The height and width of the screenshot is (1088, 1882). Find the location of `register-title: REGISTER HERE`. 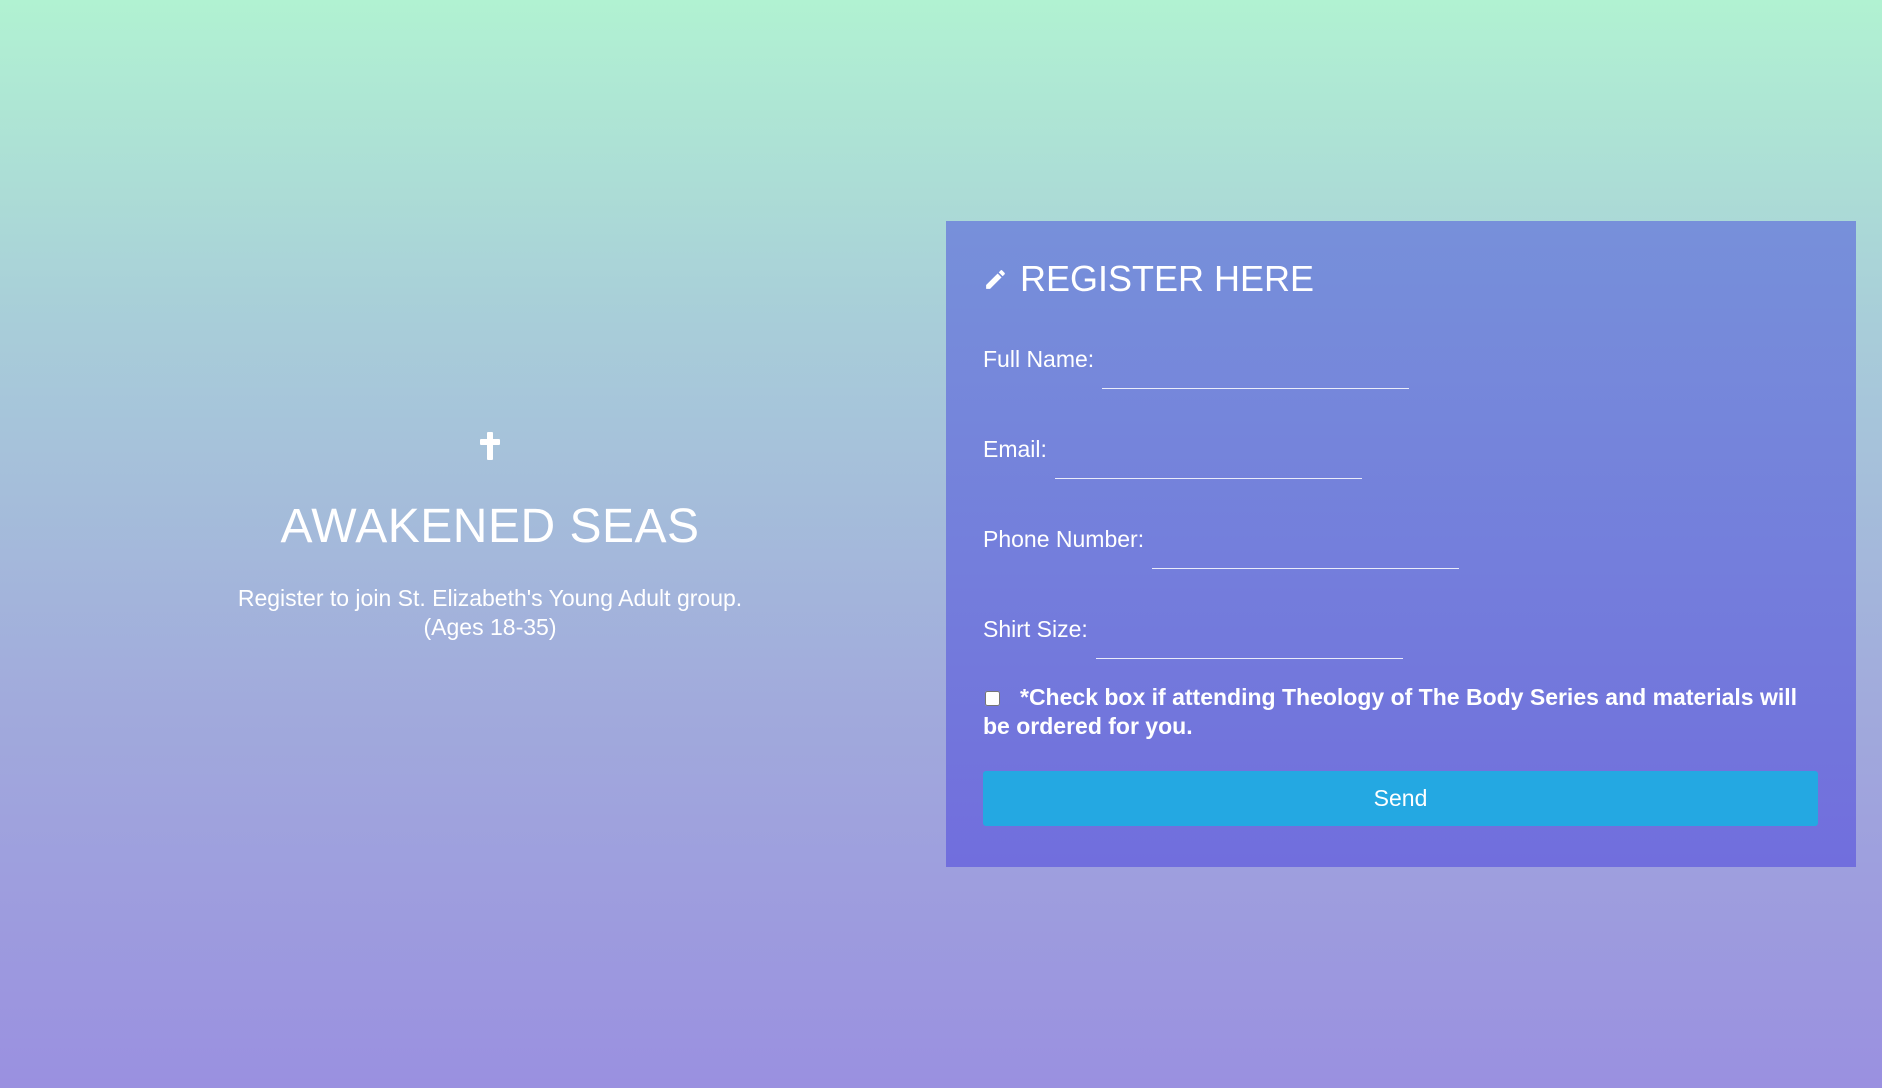

register-title: REGISTER HERE is located at coordinates (1400, 279).